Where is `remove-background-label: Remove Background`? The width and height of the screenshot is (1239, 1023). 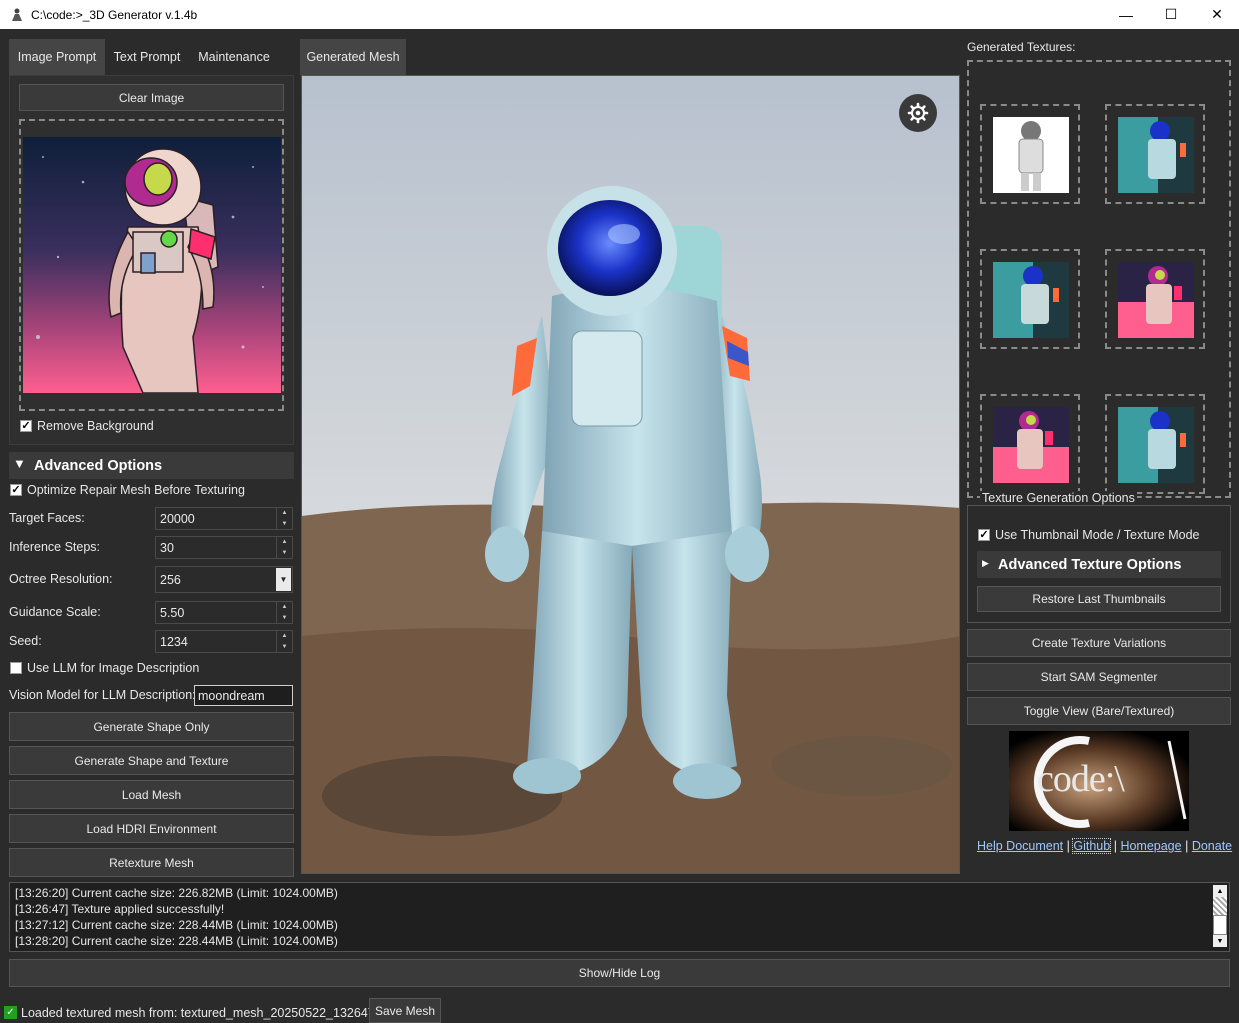
remove-background-label: Remove Background is located at coordinates (95, 426).